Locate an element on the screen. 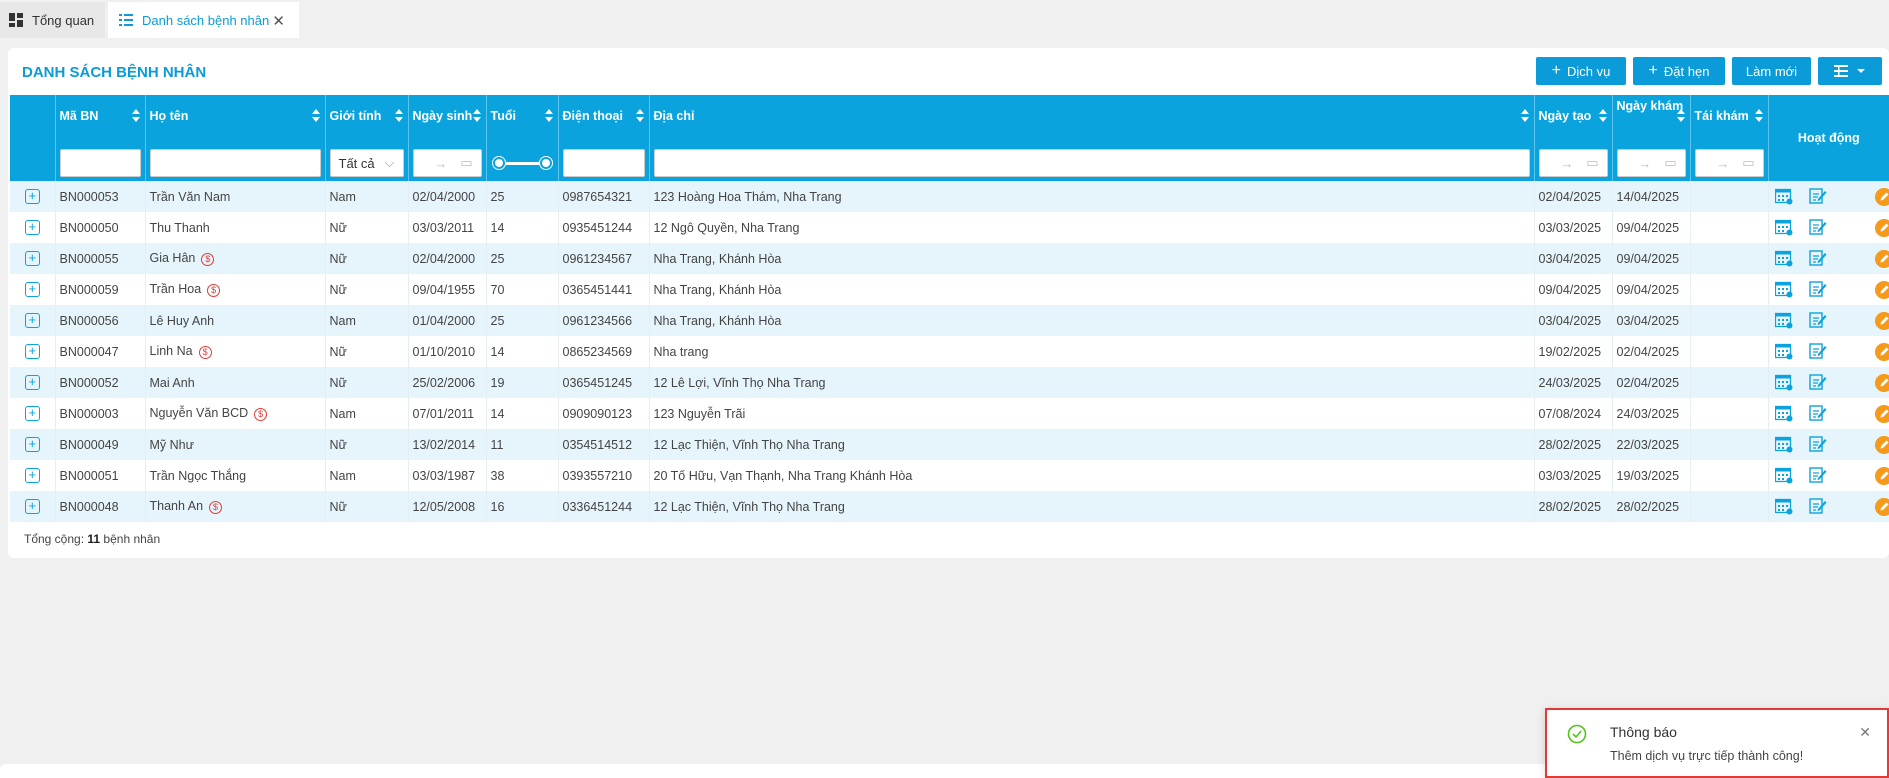 This screenshot has height=778, width=1889. column-header-name: Họ tên is located at coordinates (235, 138).